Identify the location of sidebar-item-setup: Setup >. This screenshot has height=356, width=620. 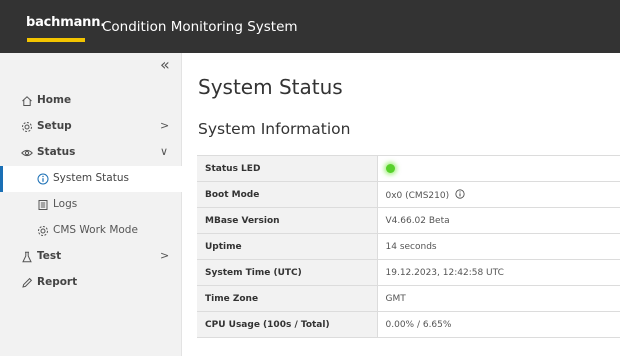
(91, 127).